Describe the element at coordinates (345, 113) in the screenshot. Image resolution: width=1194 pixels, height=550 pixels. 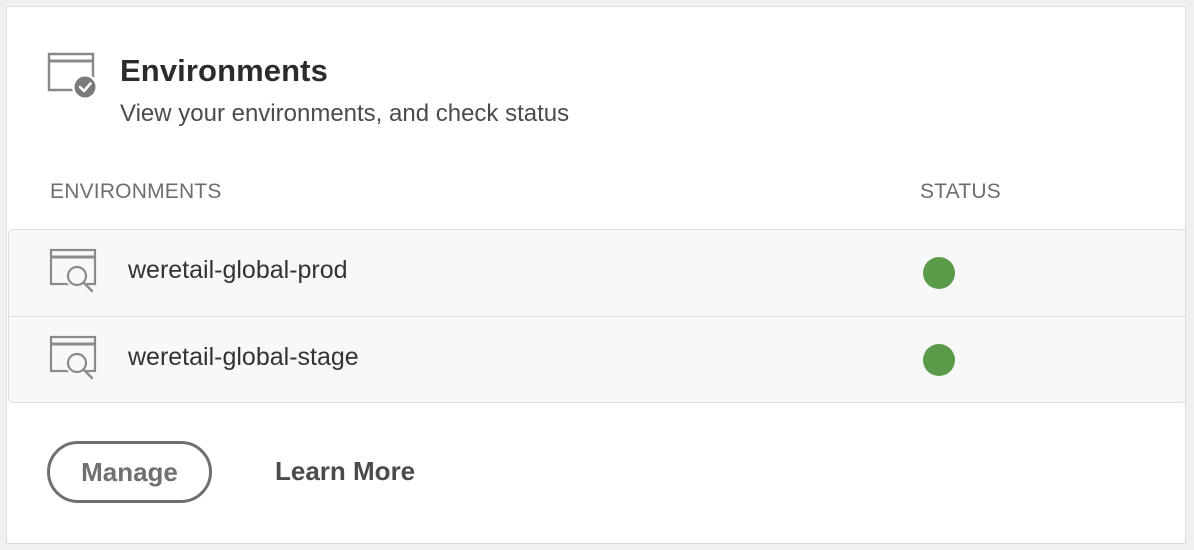
I see `card-subtitle: View your environments, and check status` at that location.